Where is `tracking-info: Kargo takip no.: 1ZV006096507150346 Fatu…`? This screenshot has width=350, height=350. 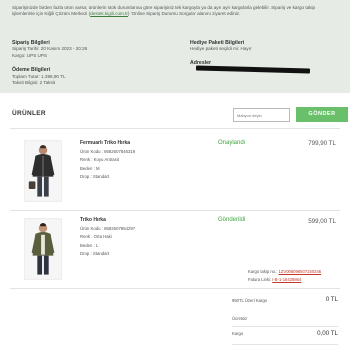
tracking-info: Kargo takip no.: 1ZV006096507150346 Fatu… is located at coordinates (284, 275).